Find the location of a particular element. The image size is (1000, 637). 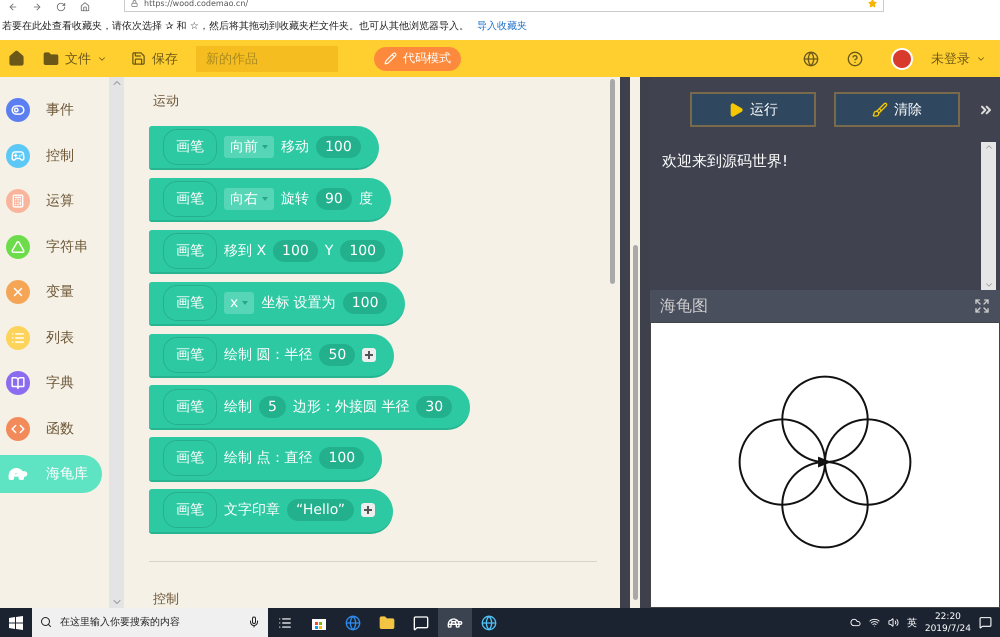

block-text: 度 is located at coordinates (365, 199).